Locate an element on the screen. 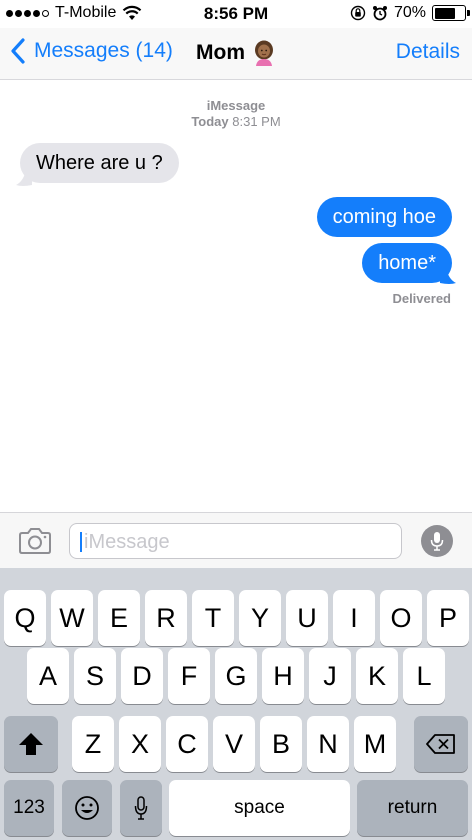 This screenshot has height=840, width=472. woman-emoji-icon is located at coordinates (264, 53).